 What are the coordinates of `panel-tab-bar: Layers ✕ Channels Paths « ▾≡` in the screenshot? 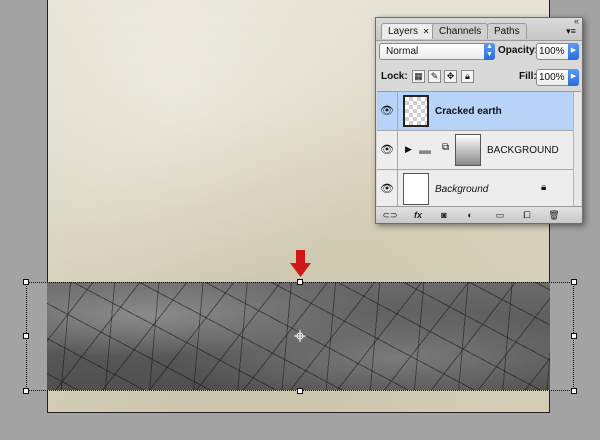 It's located at (479, 29).